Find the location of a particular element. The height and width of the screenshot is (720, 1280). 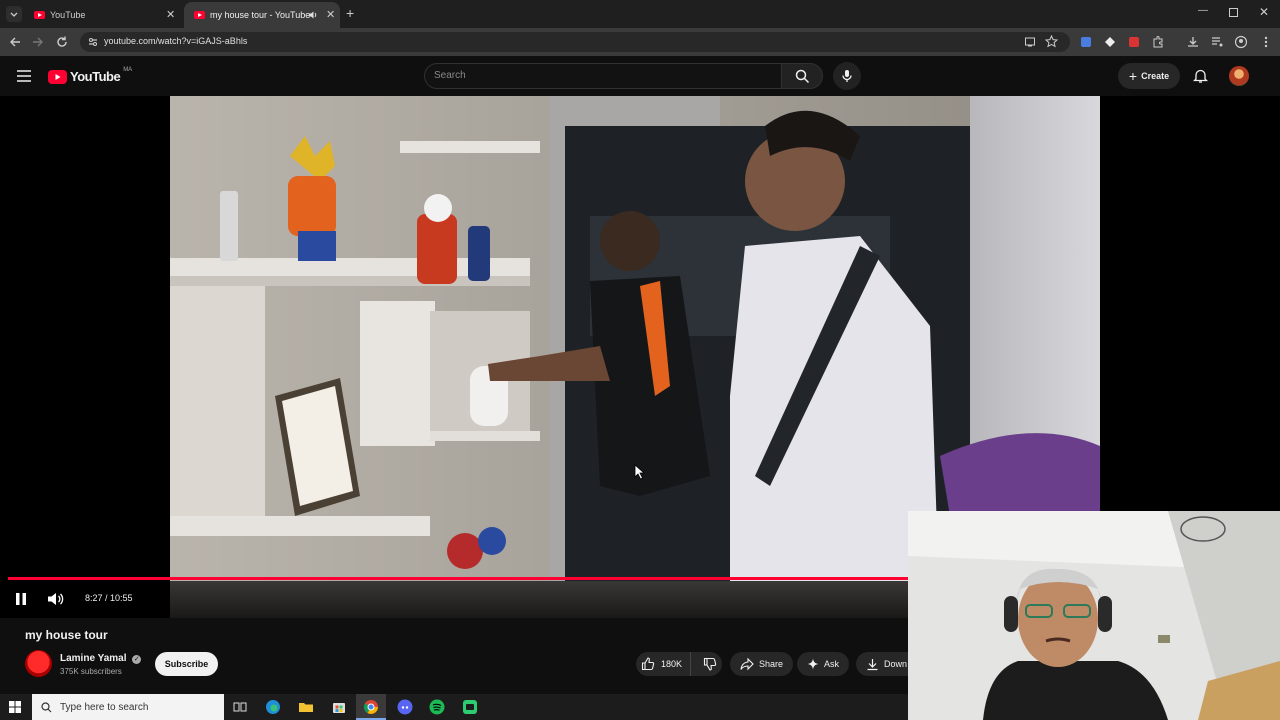

tab-youtube-home: YouTube ✕ is located at coordinates (102, 15).